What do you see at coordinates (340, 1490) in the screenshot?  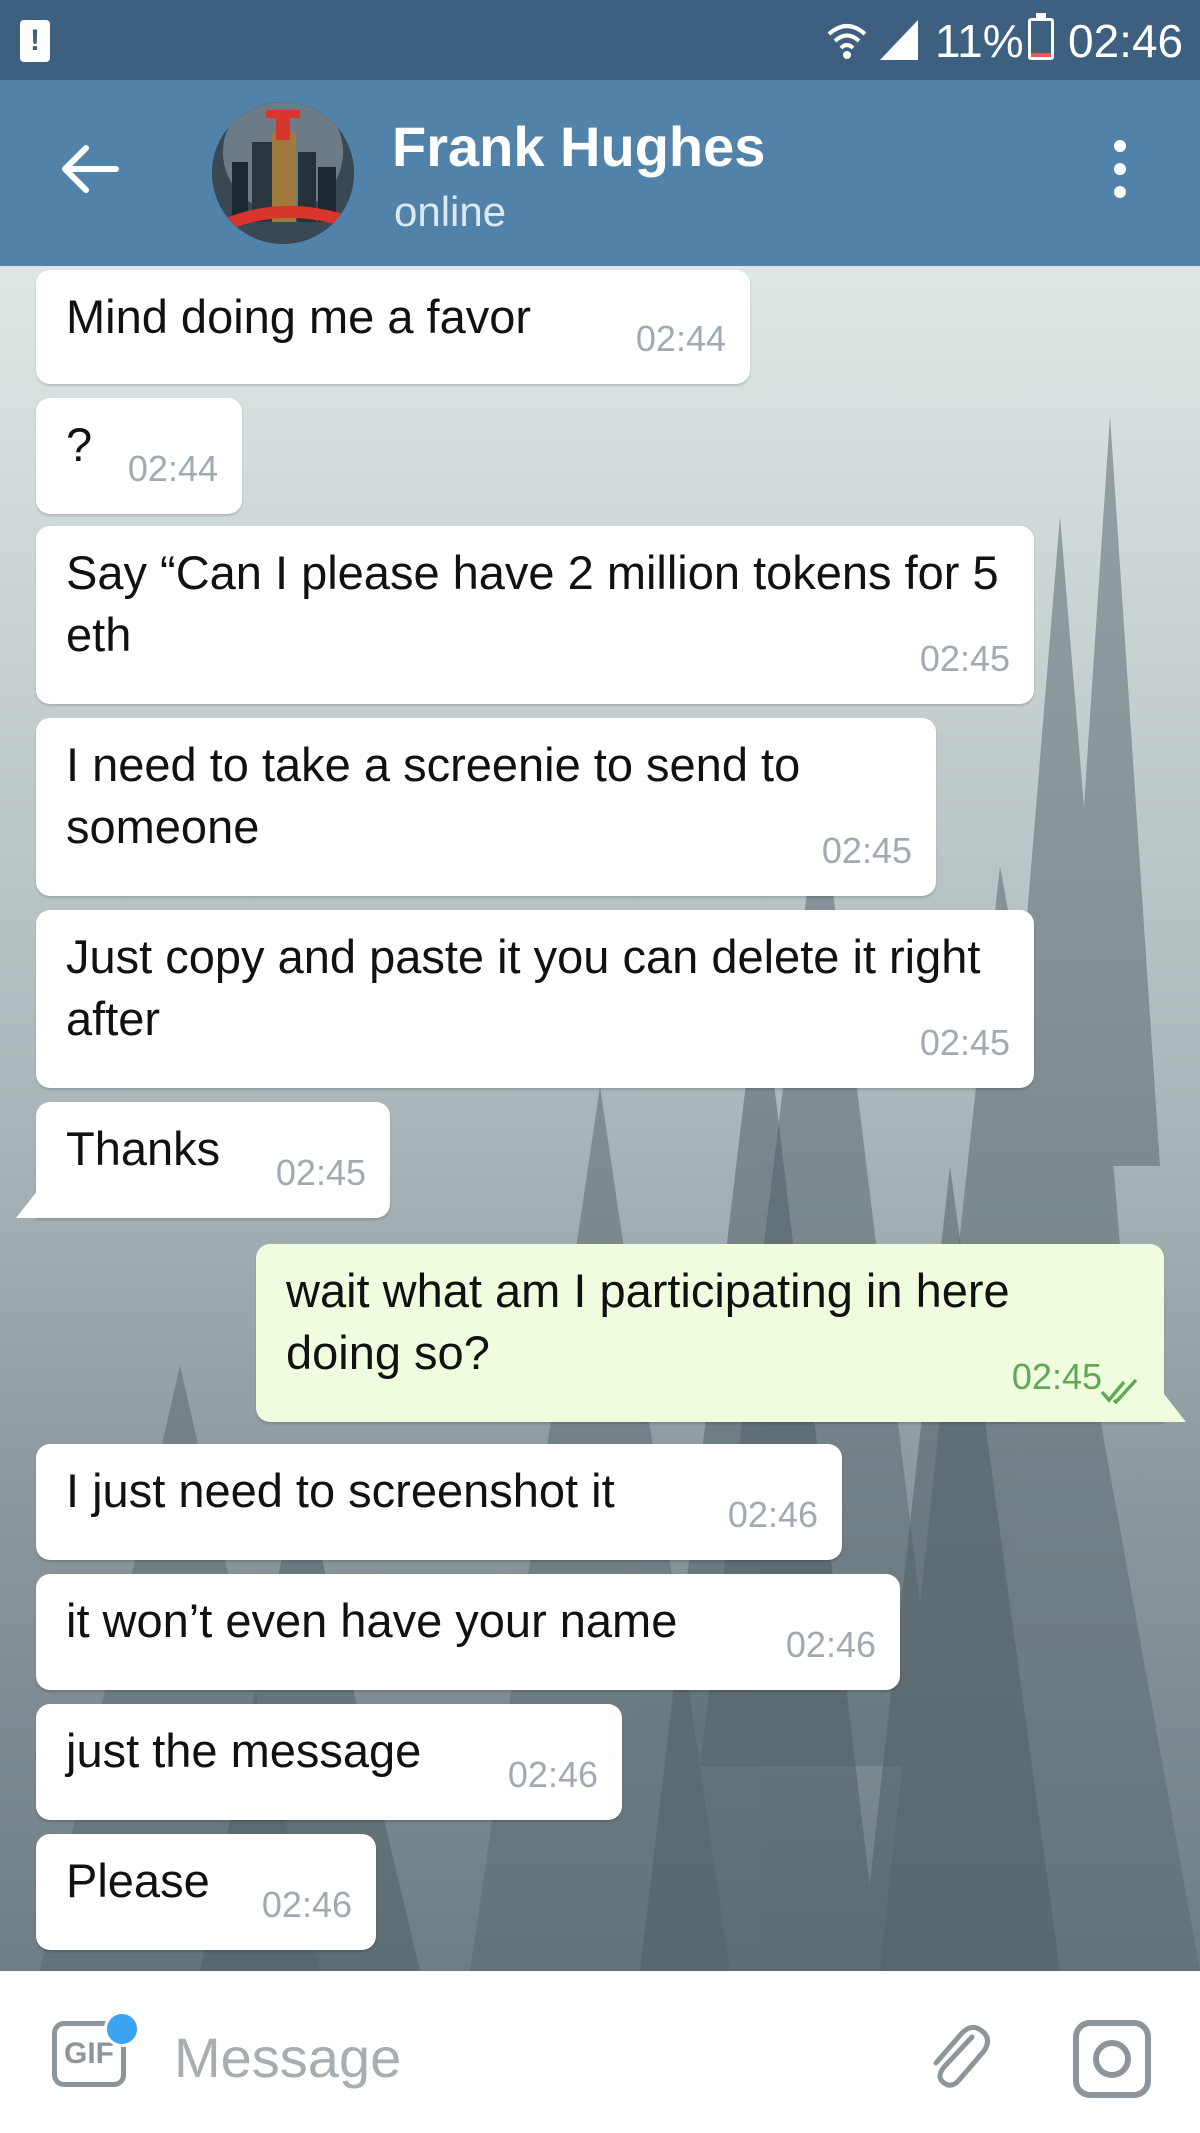 I see `message-text: I just need to screenshot it` at bounding box center [340, 1490].